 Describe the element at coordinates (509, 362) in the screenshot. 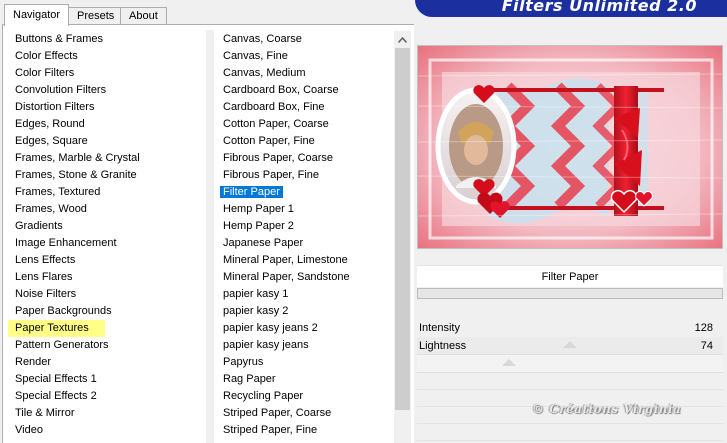

I see `lightness-slider-thumb` at that location.